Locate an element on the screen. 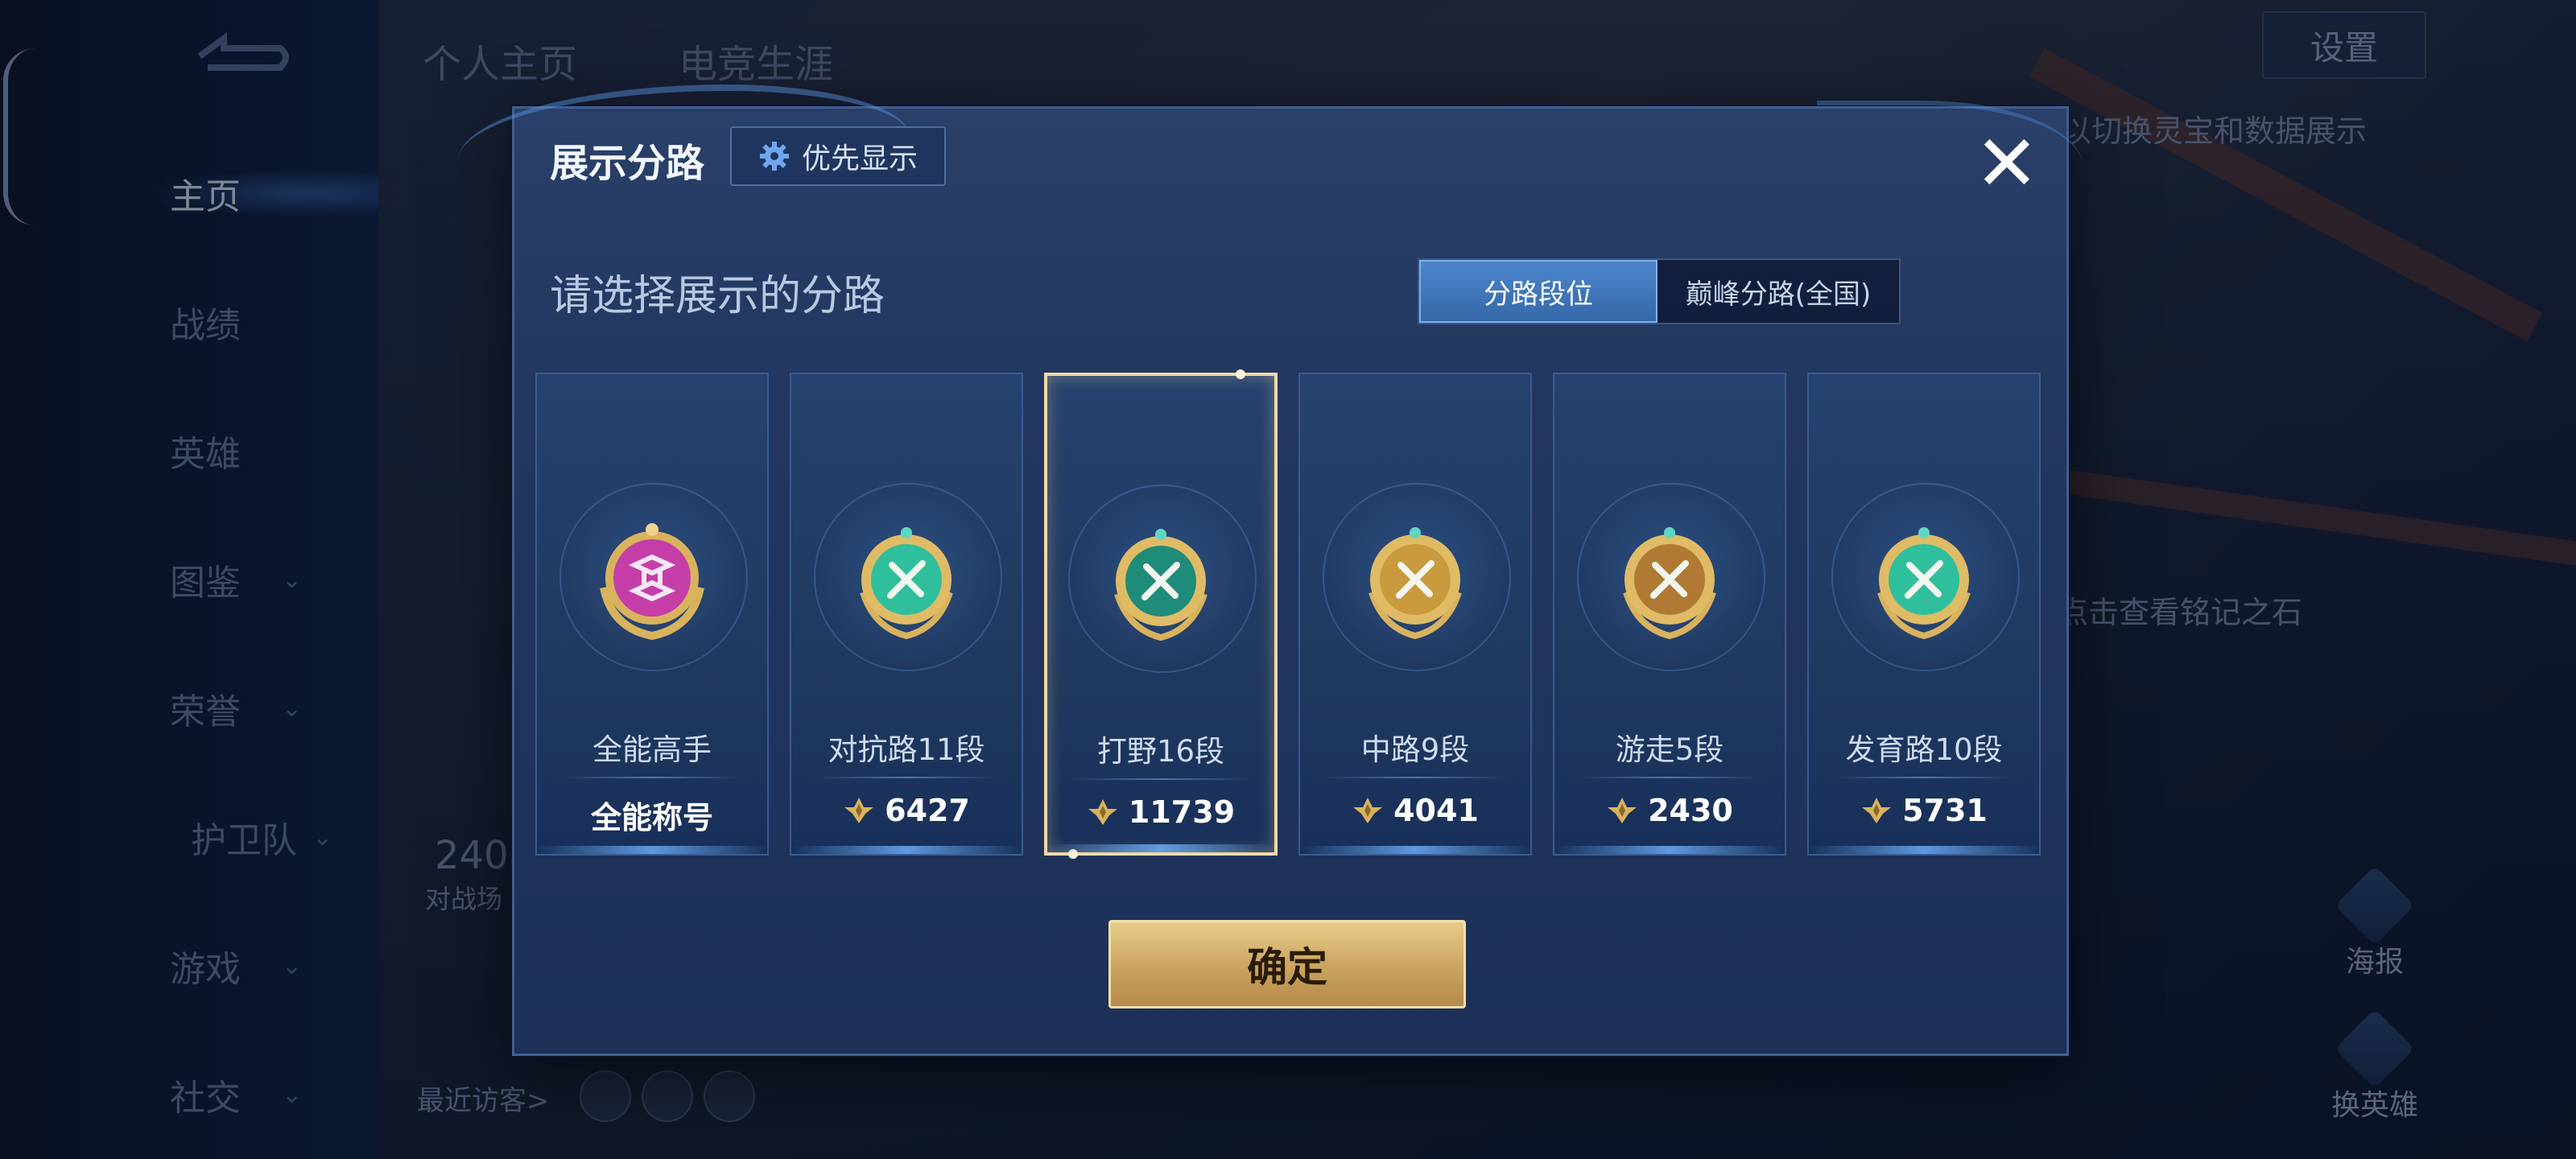 This screenshot has width=2576, height=1159. lane-value: 2430 is located at coordinates (1669, 810).